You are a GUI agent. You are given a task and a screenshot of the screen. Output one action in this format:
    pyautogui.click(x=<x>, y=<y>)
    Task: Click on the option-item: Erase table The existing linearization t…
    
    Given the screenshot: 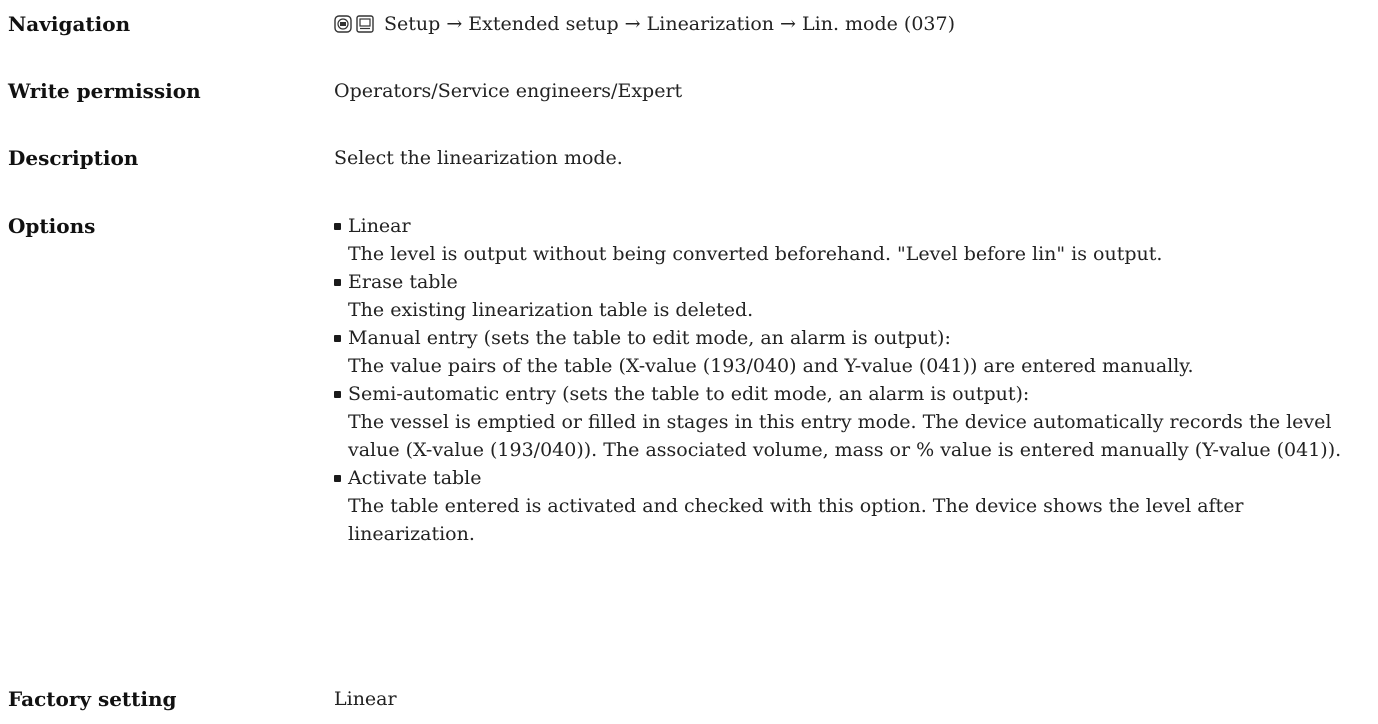 What is the action you would take?
    pyautogui.click(x=851, y=296)
    